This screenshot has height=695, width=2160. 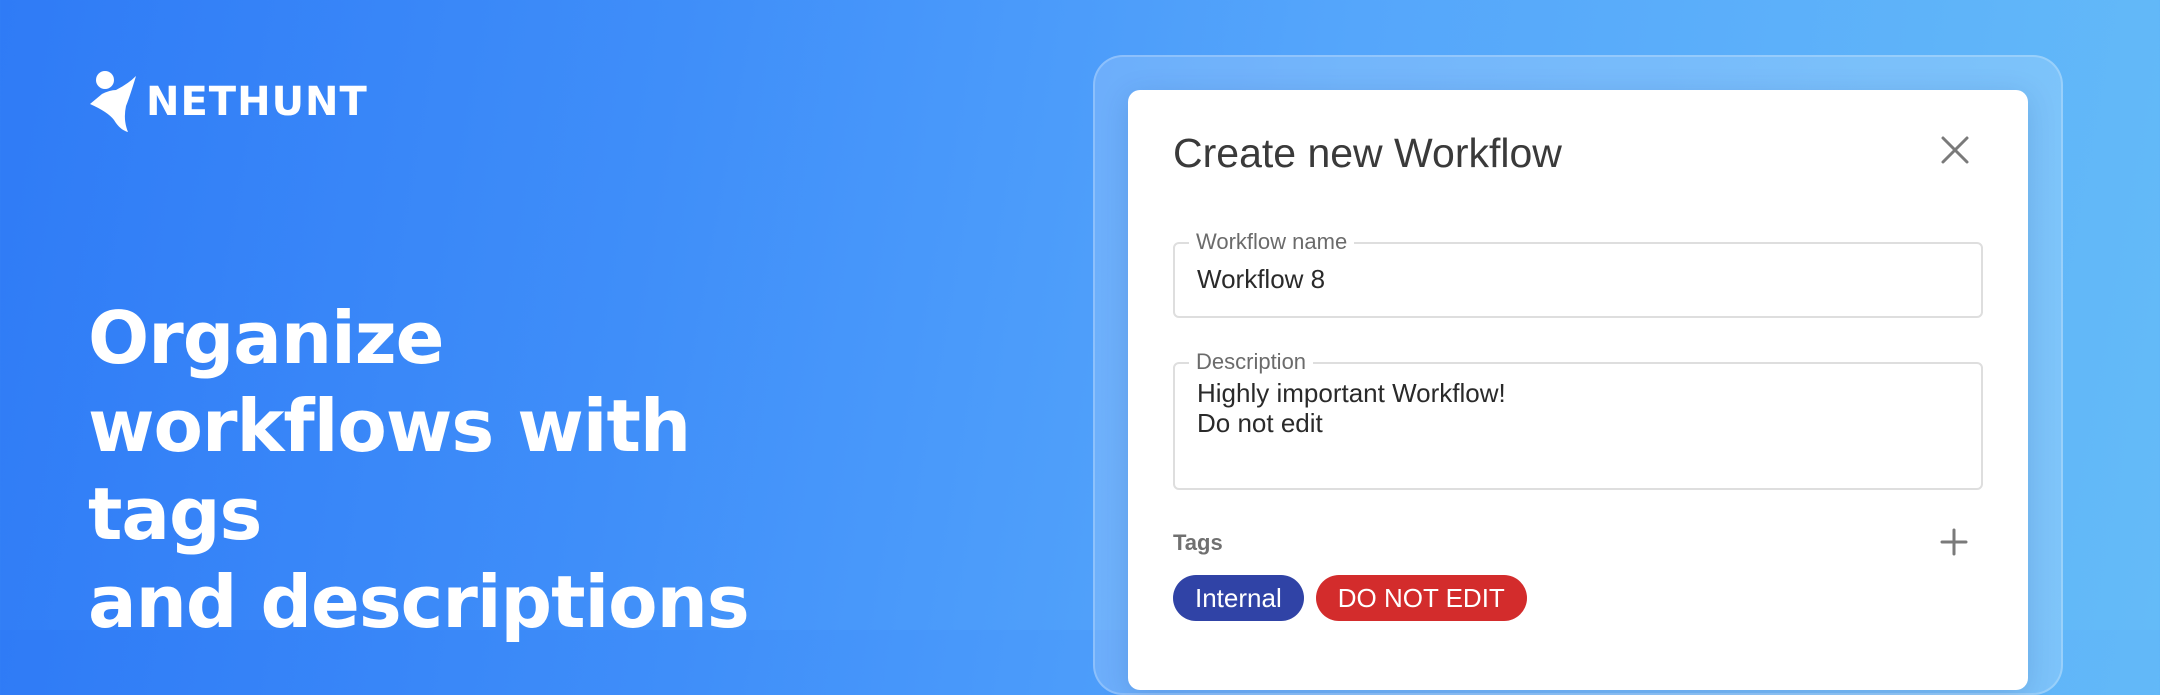 I want to click on plus-icon, so click(x=1954, y=542).